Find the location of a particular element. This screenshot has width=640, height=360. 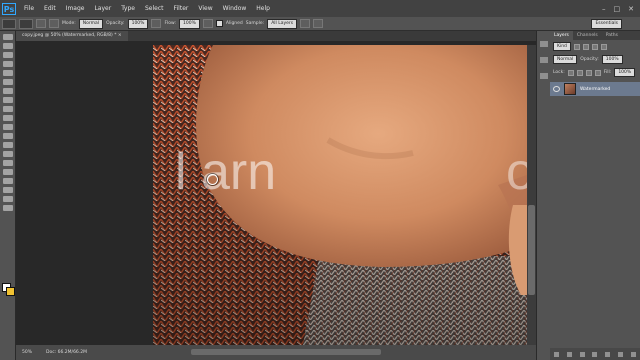

new-group-icon is located at coordinates (608, 354).